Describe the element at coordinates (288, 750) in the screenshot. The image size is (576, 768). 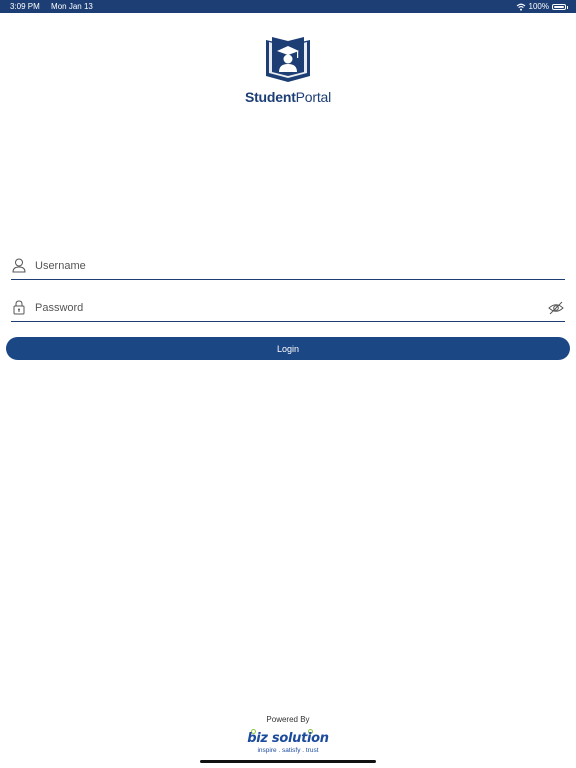
I see `company-tagline: inspire . satisfy . trust` at that location.